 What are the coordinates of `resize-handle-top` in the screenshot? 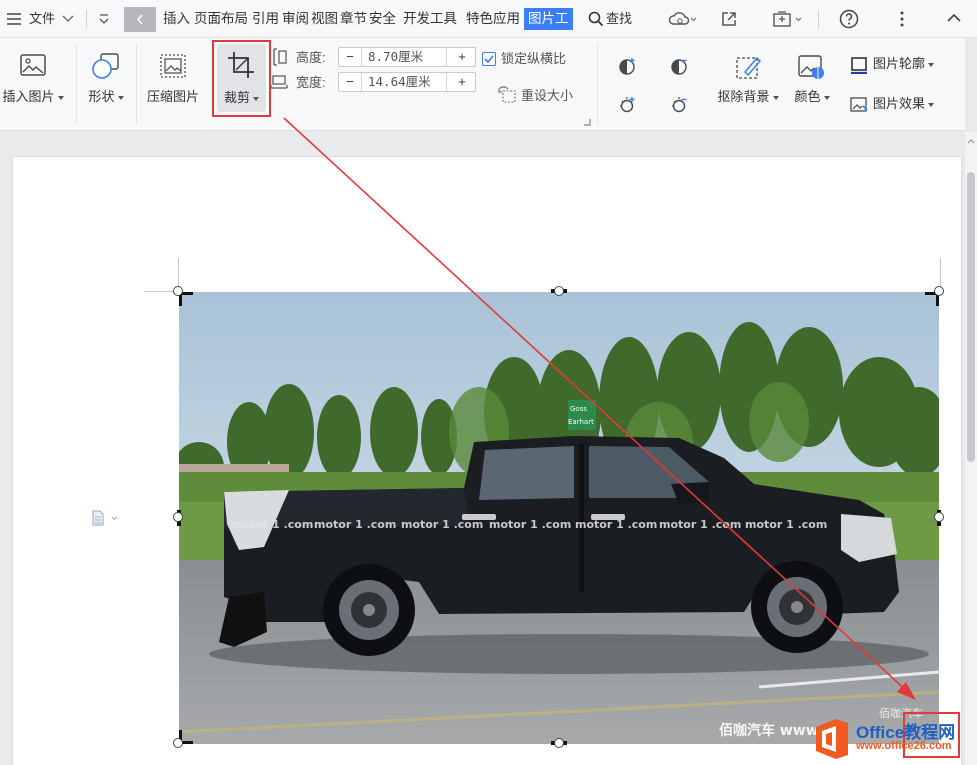 It's located at (559, 291).